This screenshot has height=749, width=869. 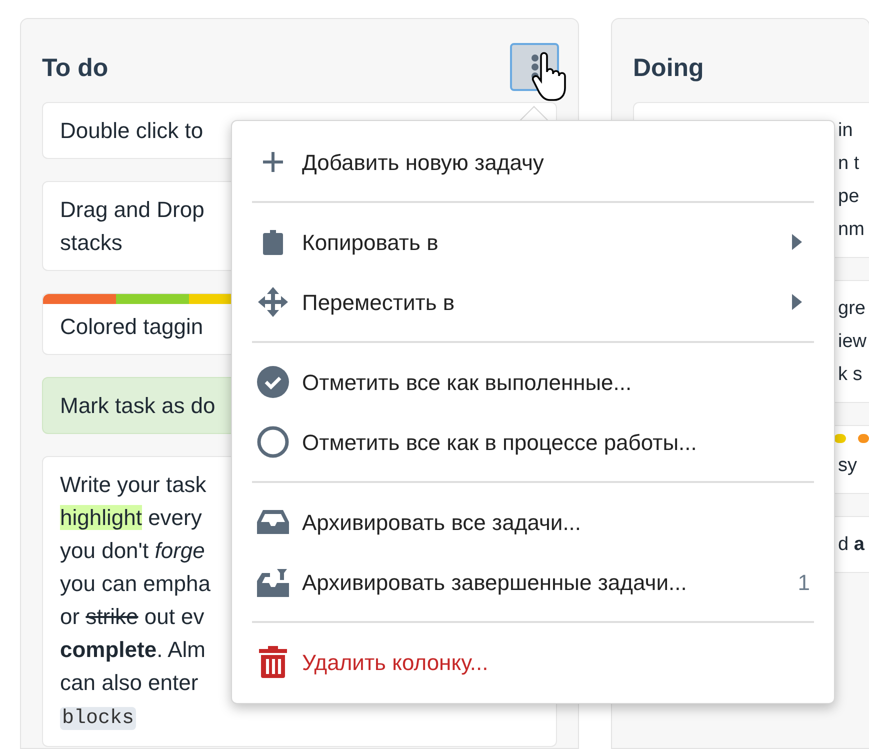 What do you see at coordinates (98, 719) in the screenshot?
I see `card-text: blocks` at bounding box center [98, 719].